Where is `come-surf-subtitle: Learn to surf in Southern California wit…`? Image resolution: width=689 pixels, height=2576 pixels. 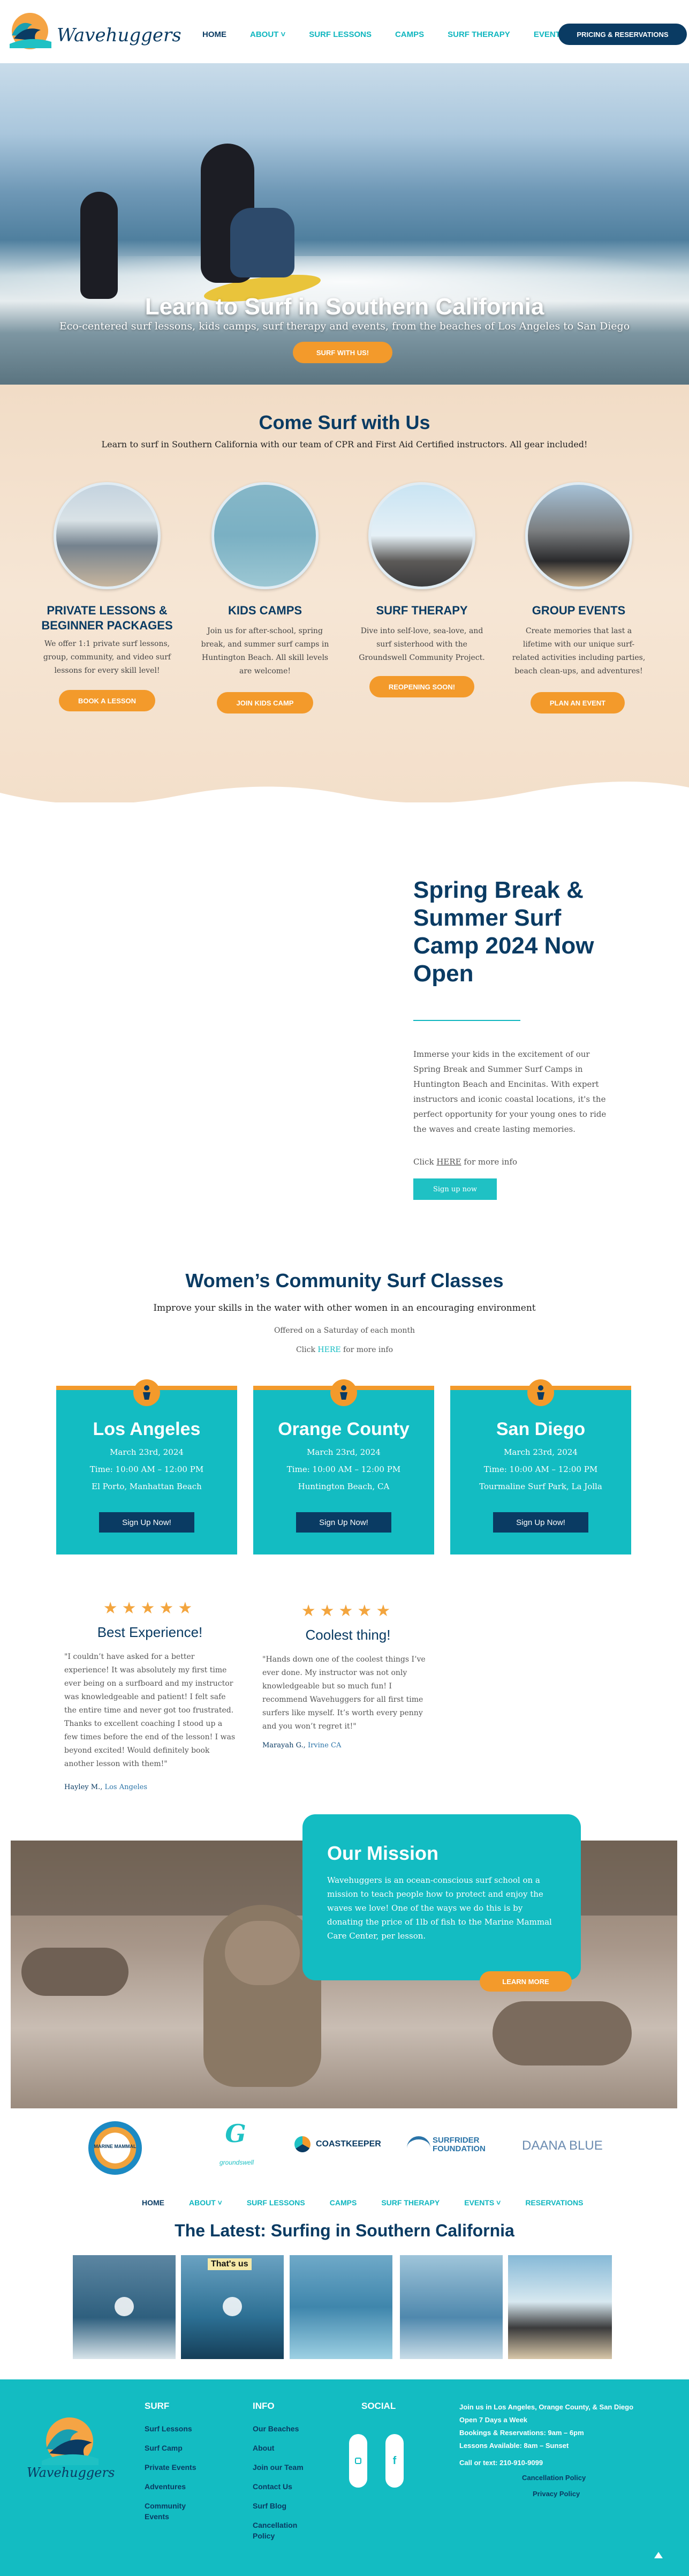
come-surf-subtitle: Learn to surf in Southern California wit… is located at coordinates (344, 444).